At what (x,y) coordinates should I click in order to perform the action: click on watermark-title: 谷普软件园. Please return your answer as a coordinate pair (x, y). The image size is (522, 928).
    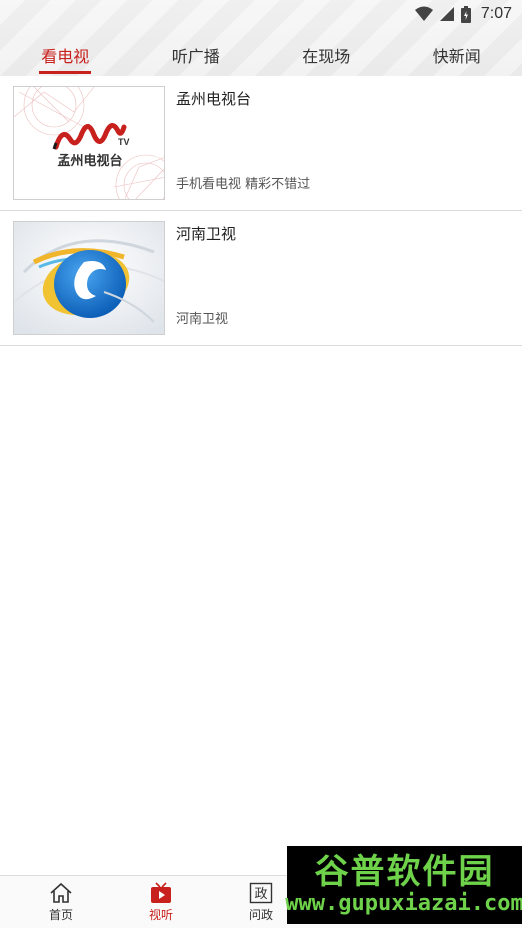
    Looking at the image, I should click on (404, 872).